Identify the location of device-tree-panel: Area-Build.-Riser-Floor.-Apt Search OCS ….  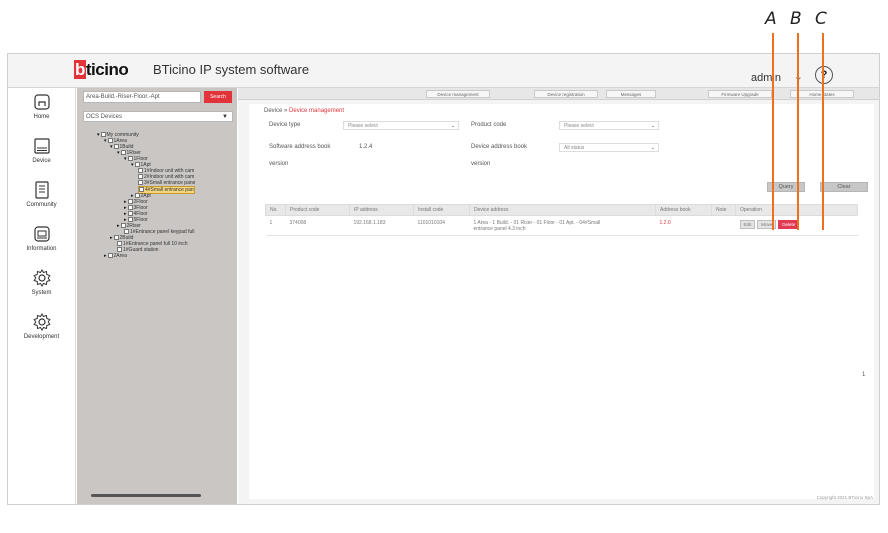
(159, 296).